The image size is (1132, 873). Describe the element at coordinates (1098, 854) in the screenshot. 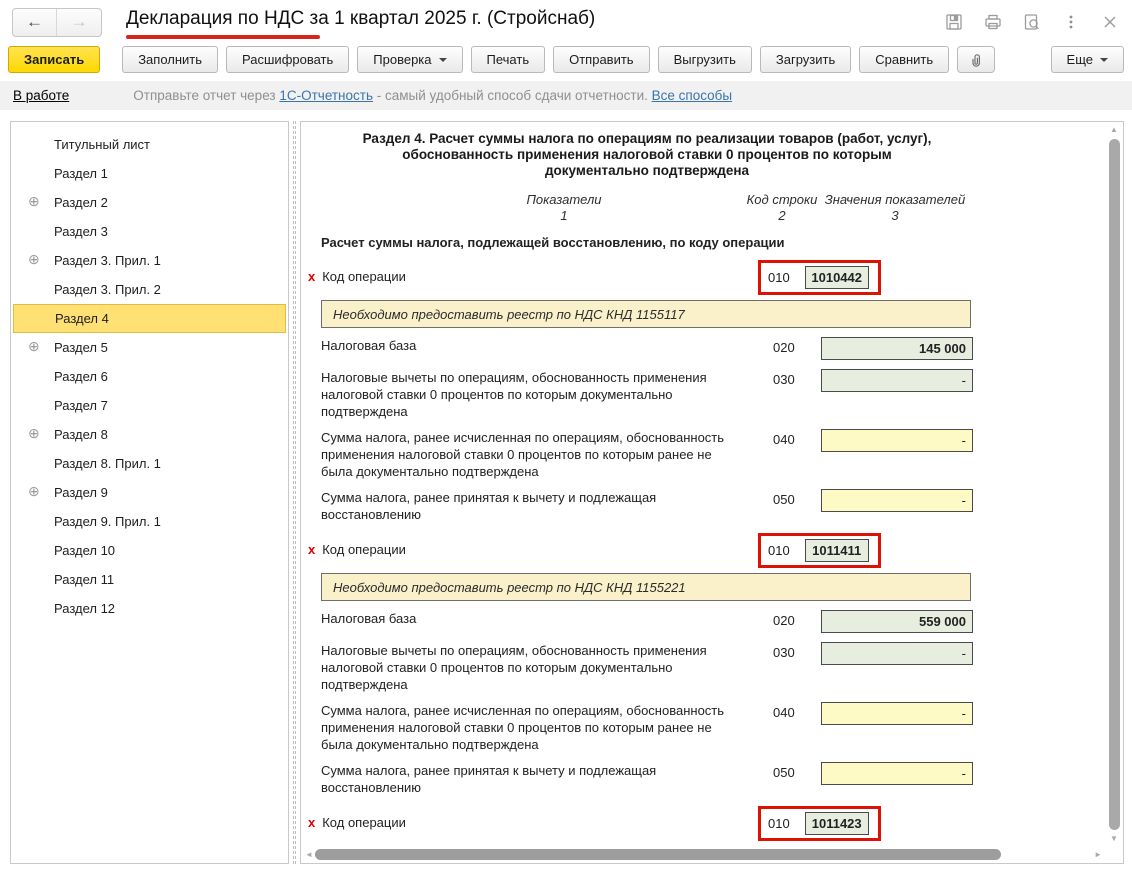

I see `scroll-right-arrow: ►` at that location.